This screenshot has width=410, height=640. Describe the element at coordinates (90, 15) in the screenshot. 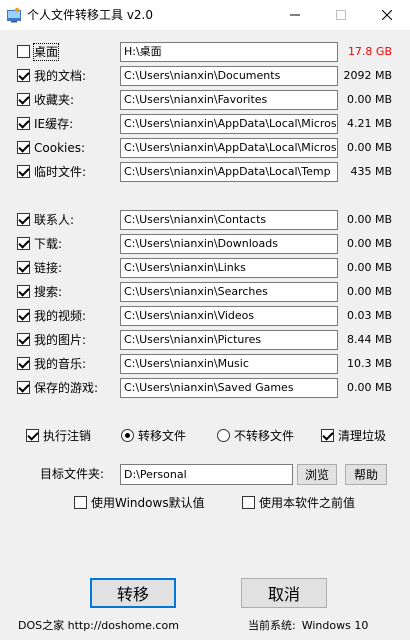

I see `window-title: 个人文件转移工具 v2.0` at that location.